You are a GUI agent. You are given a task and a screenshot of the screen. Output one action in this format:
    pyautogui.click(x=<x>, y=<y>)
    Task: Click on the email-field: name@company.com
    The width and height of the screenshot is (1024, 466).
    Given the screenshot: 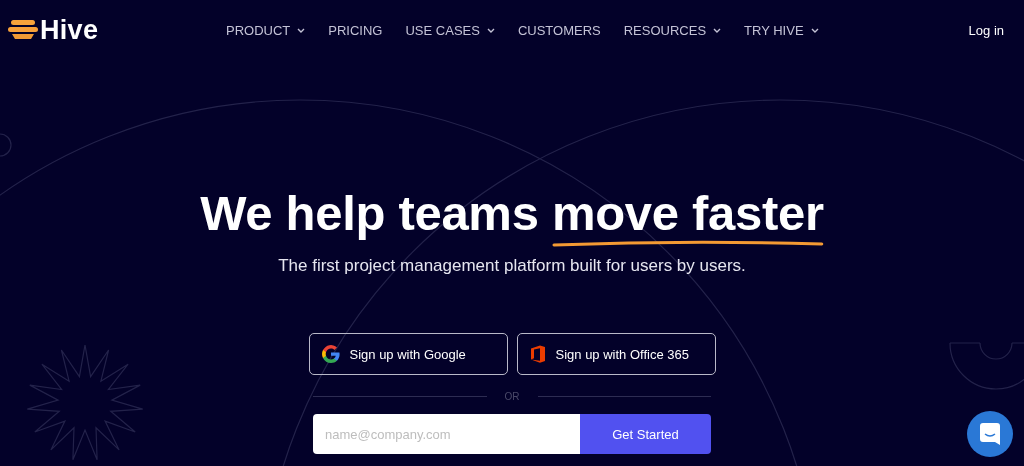 What is the action you would take?
    pyautogui.click(x=446, y=434)
    